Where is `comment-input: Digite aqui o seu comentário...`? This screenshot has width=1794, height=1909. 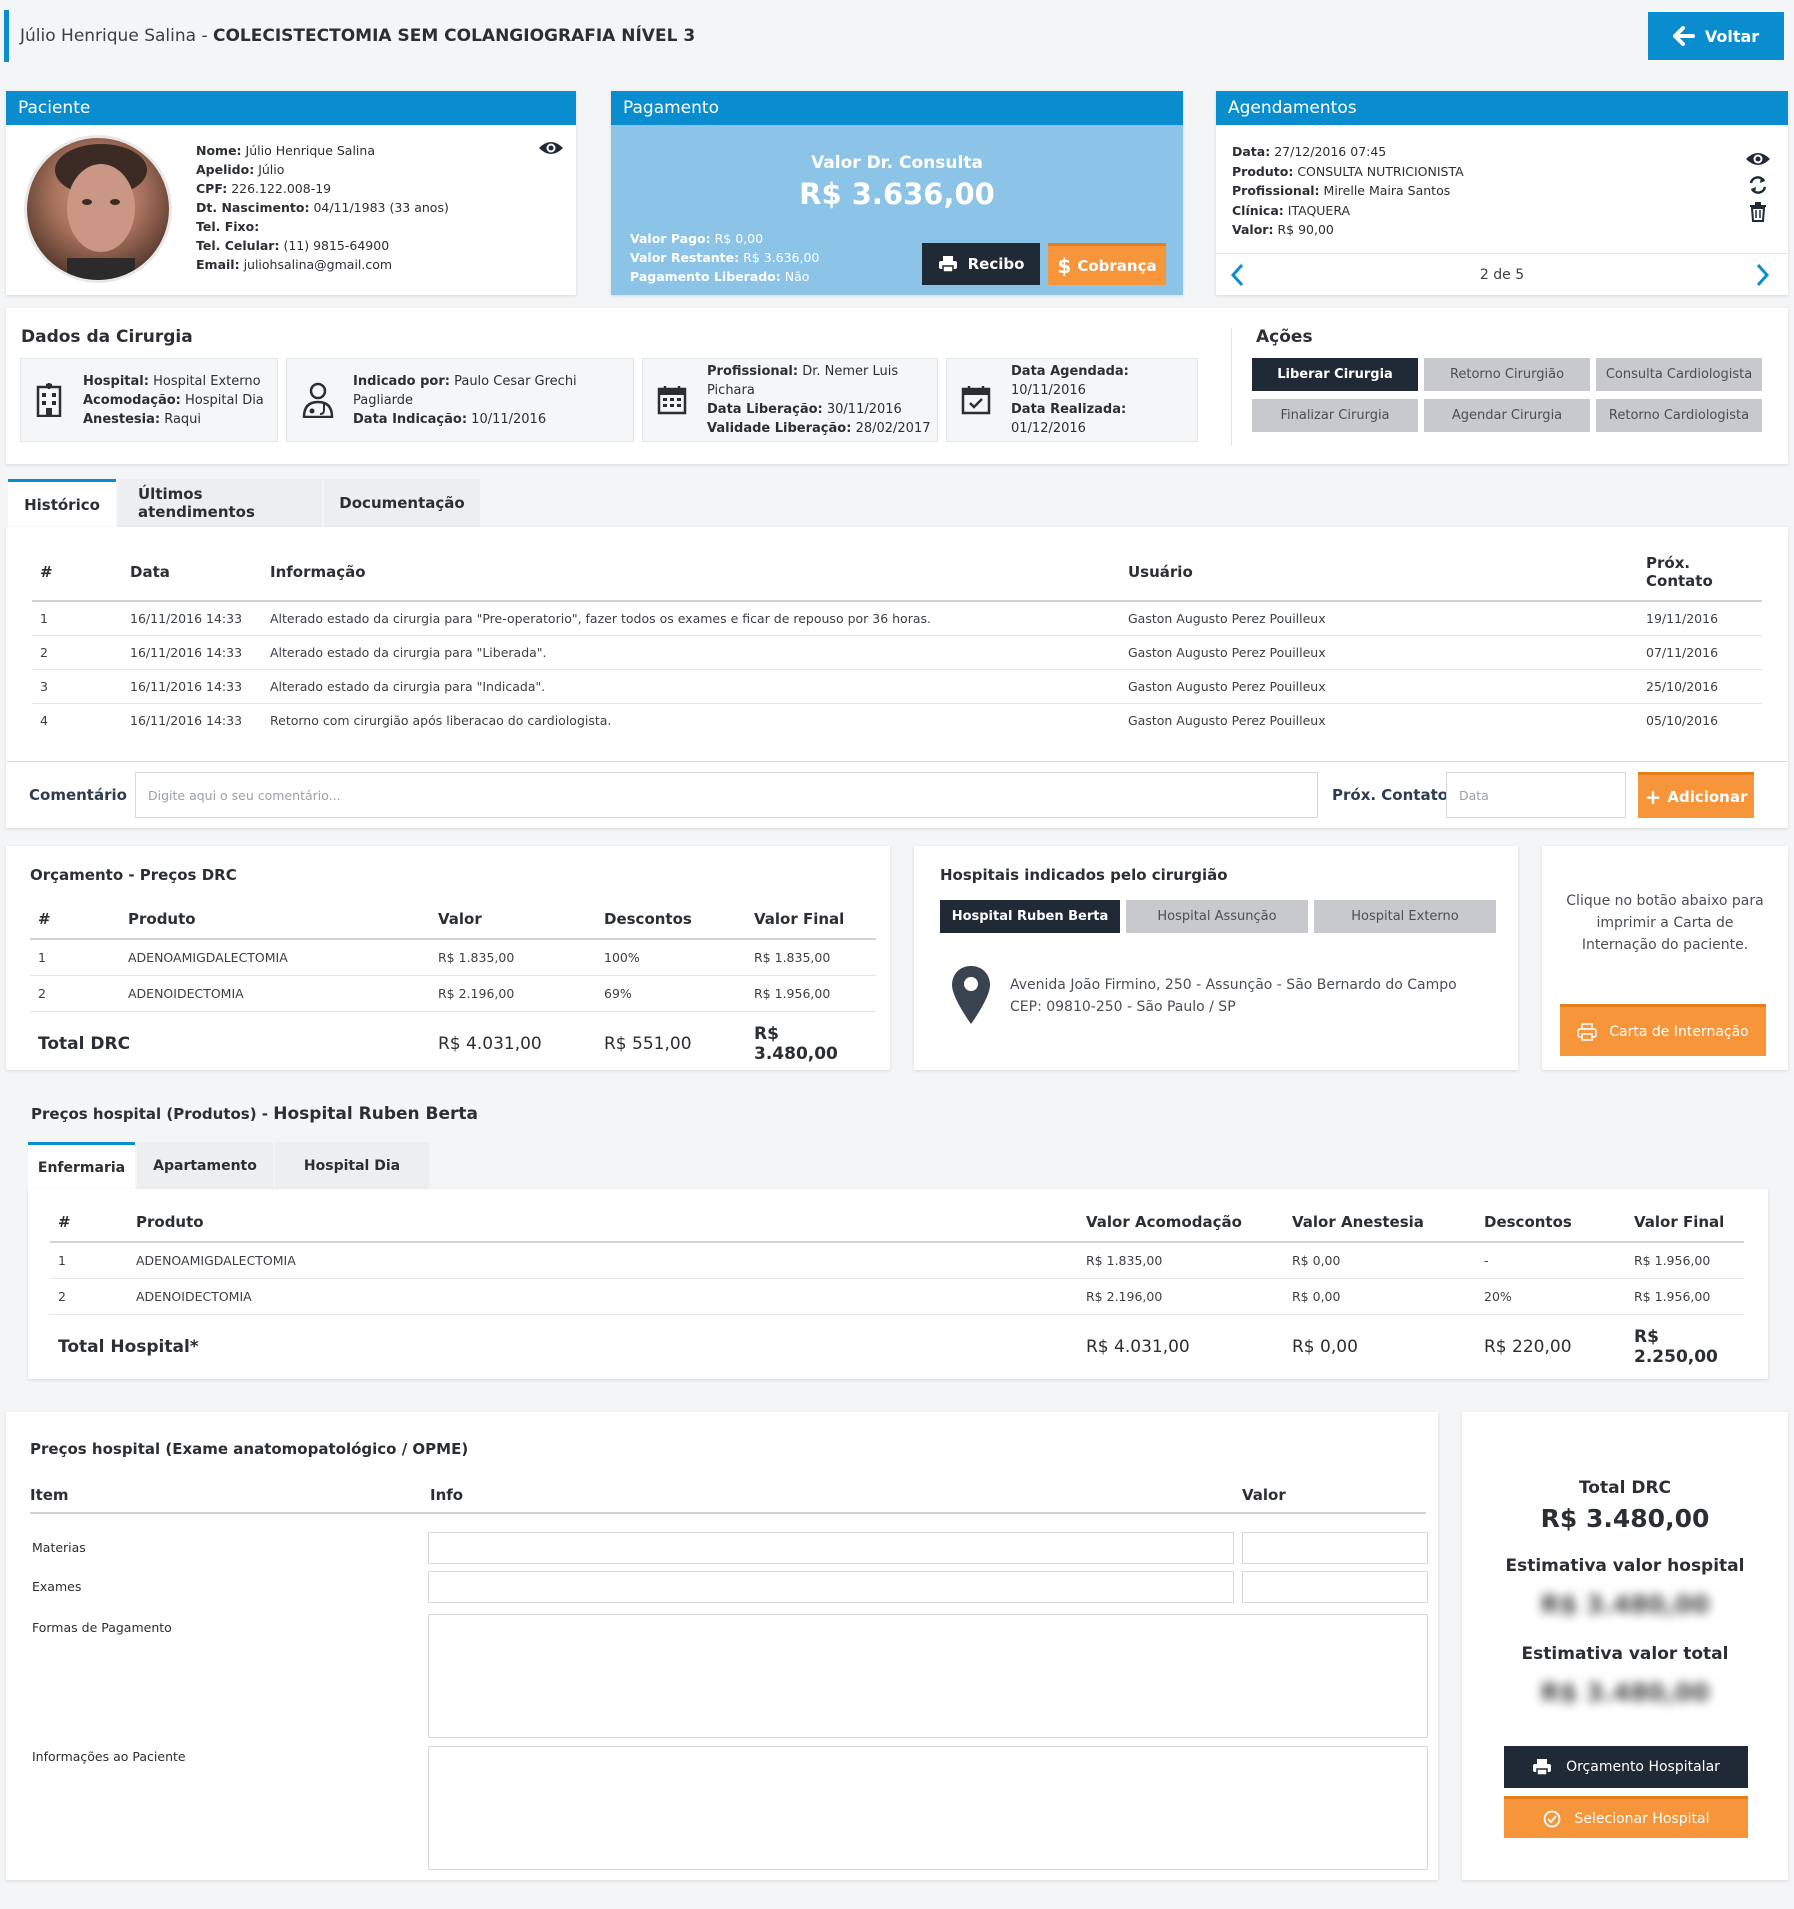
comment-input: Digite aqui o seu comentário... is located at coordinates (726, 795).